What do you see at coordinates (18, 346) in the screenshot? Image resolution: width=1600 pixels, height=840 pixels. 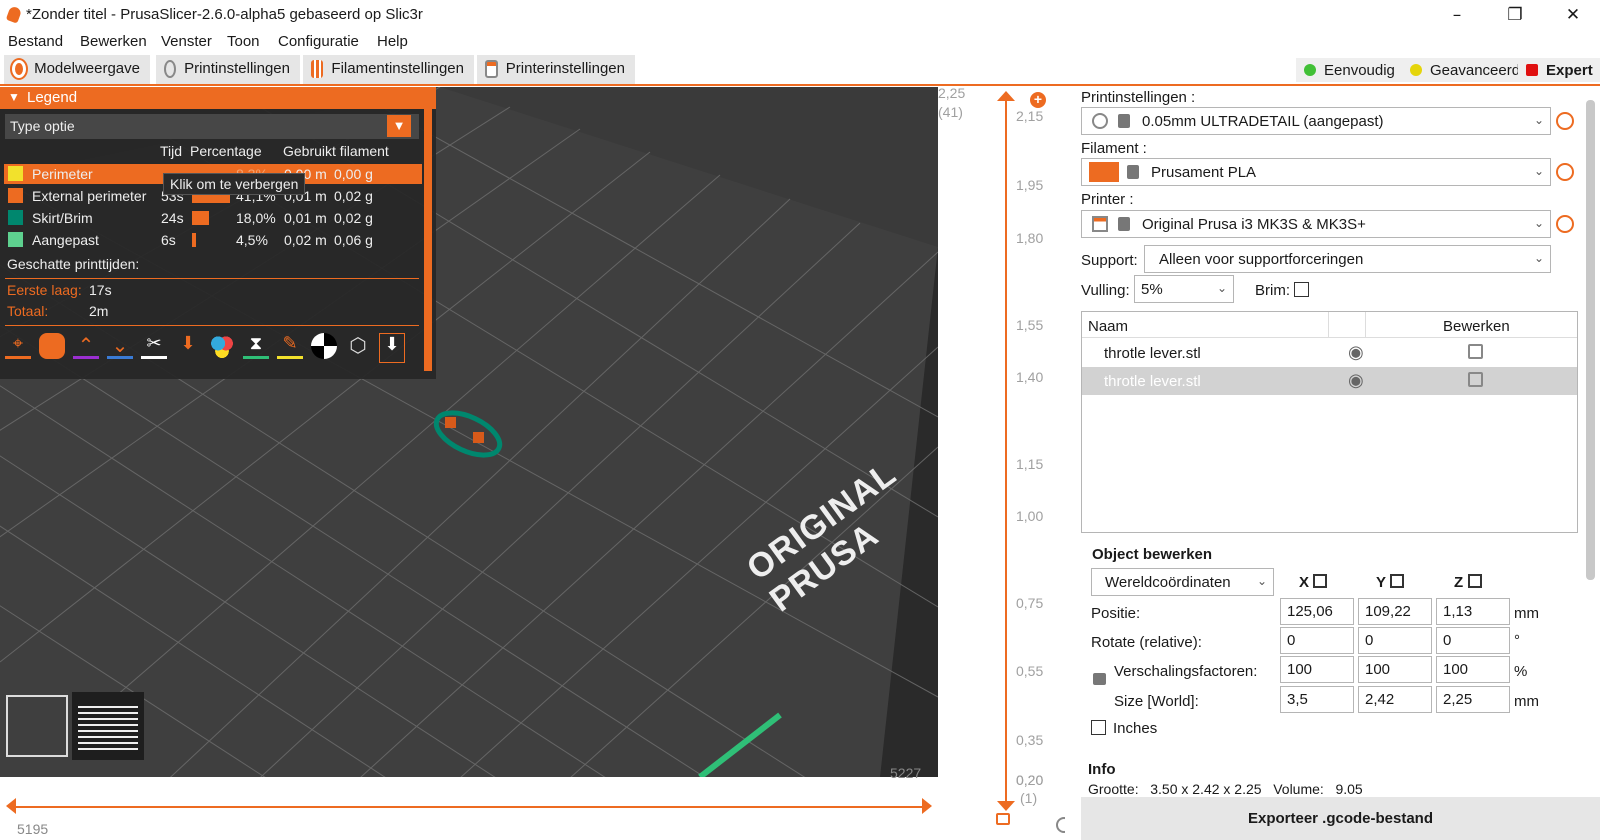 I see `travel-icon: ⌖` at bounding box center [18, 346].